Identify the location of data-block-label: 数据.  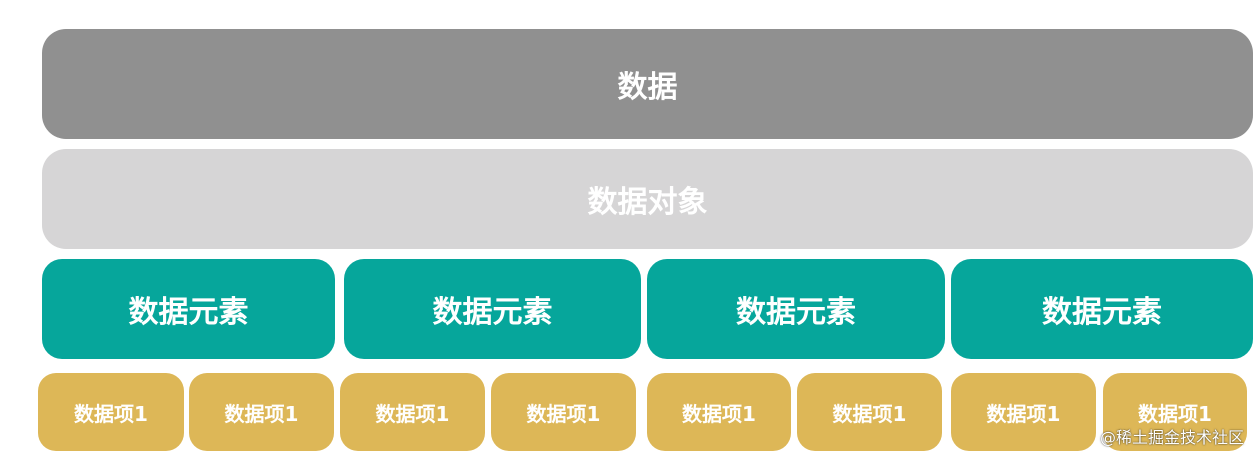
(647, 87).